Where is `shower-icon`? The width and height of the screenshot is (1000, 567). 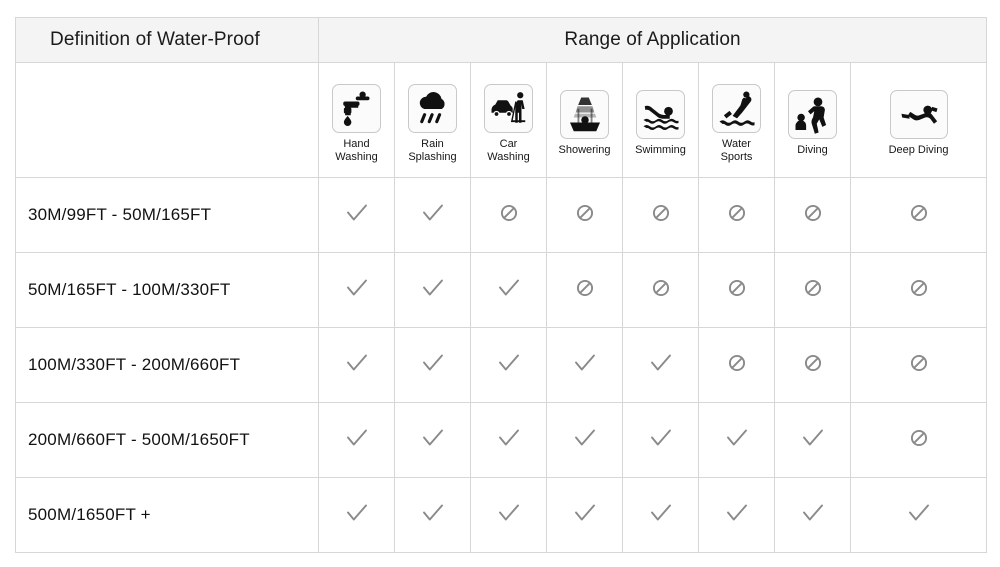 shower-icon is located at coordinates (584, 115).